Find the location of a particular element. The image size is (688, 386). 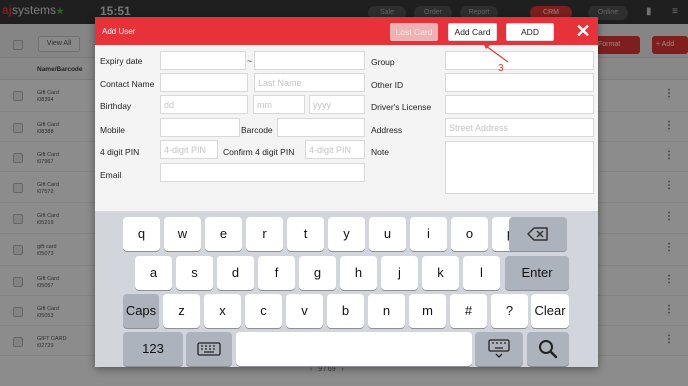

confirm-pin-field is located at coordinates (335, 149).